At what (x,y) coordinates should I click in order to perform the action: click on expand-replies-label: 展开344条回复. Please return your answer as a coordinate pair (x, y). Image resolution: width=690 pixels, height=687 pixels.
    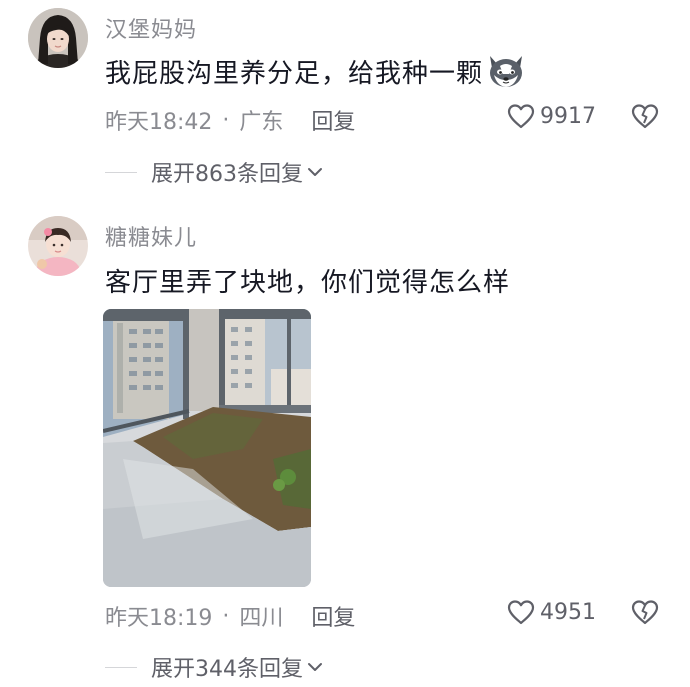
    Looking at the image, I should click on (227, 669).